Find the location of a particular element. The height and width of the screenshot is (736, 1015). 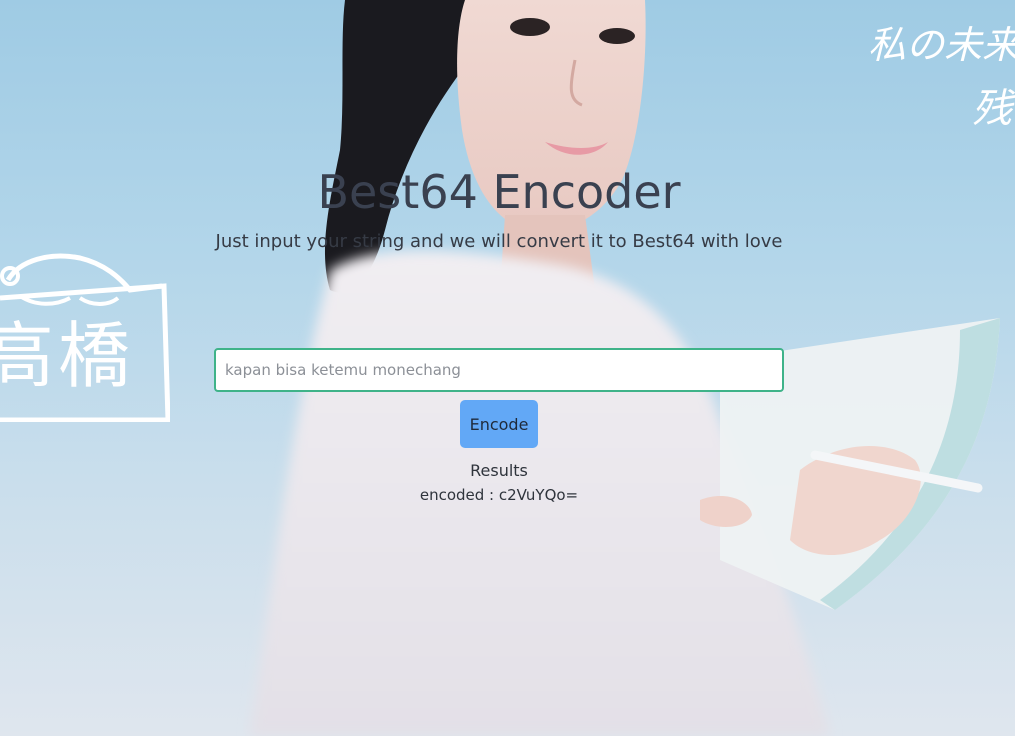

encode-button: Encode is located at coordinates (499, 424).